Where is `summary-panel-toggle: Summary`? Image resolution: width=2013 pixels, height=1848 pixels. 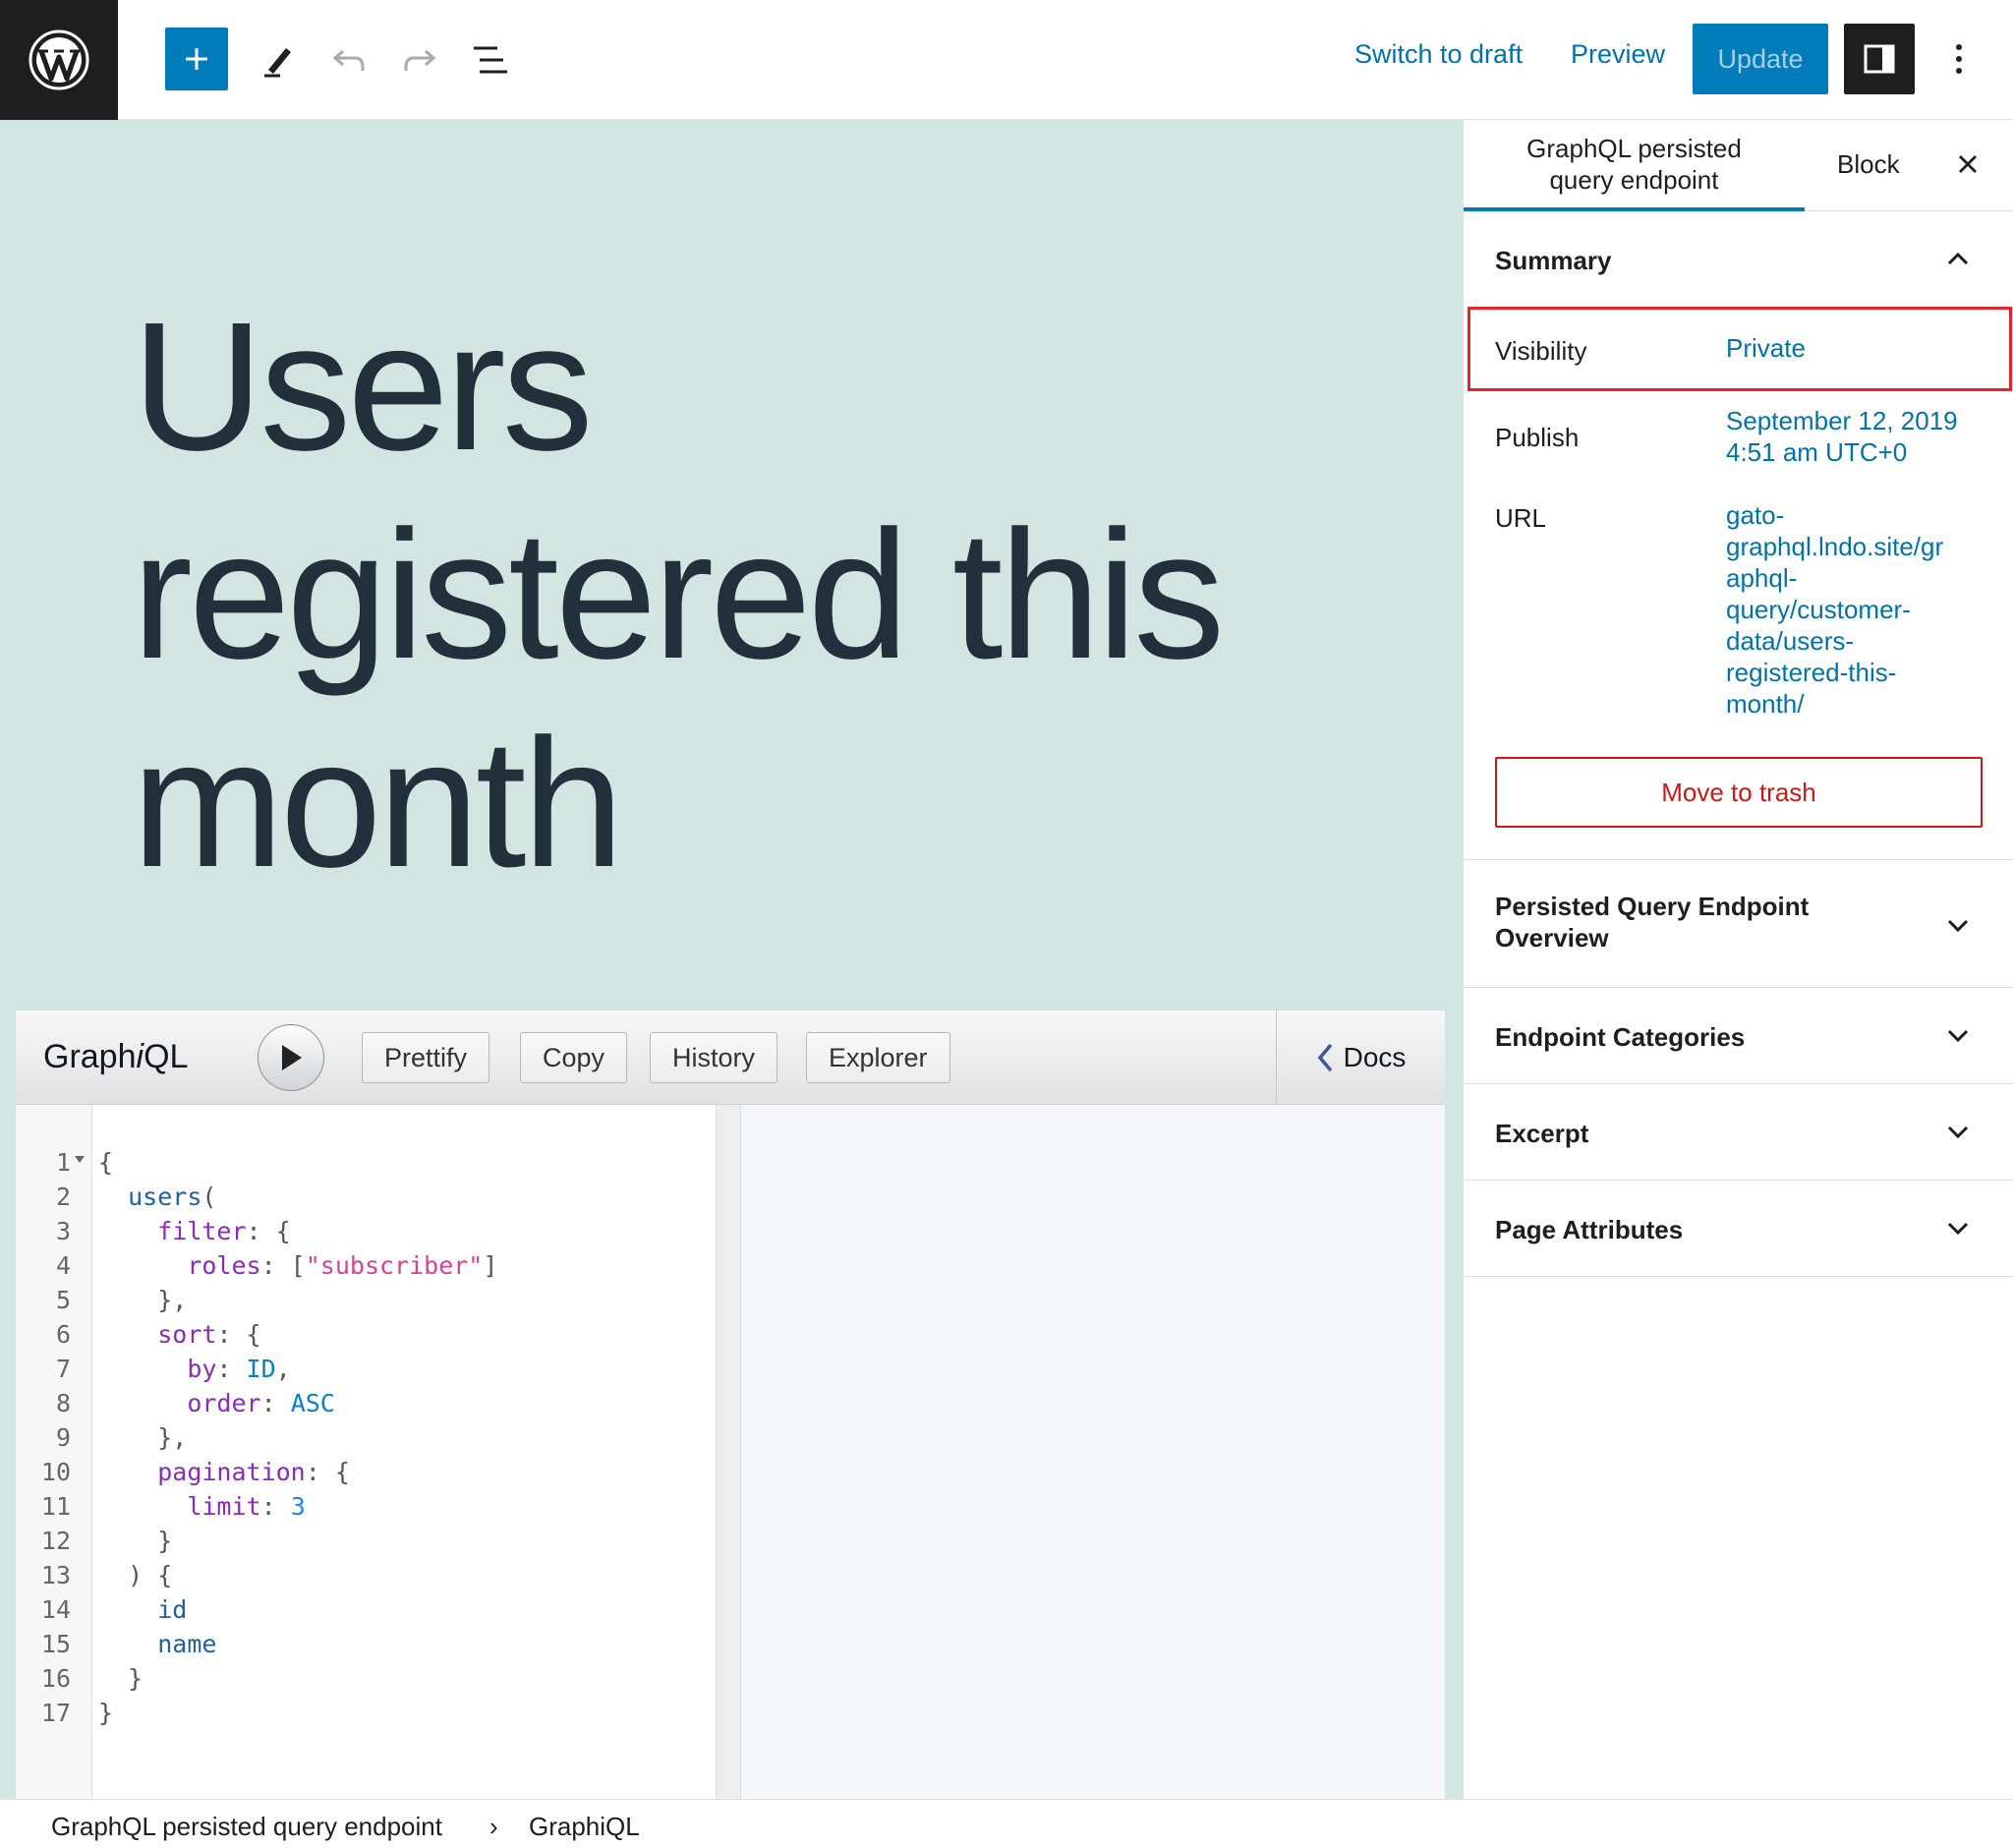
summary-panel-toggle: Summary is located at coordinates (1738, 265).